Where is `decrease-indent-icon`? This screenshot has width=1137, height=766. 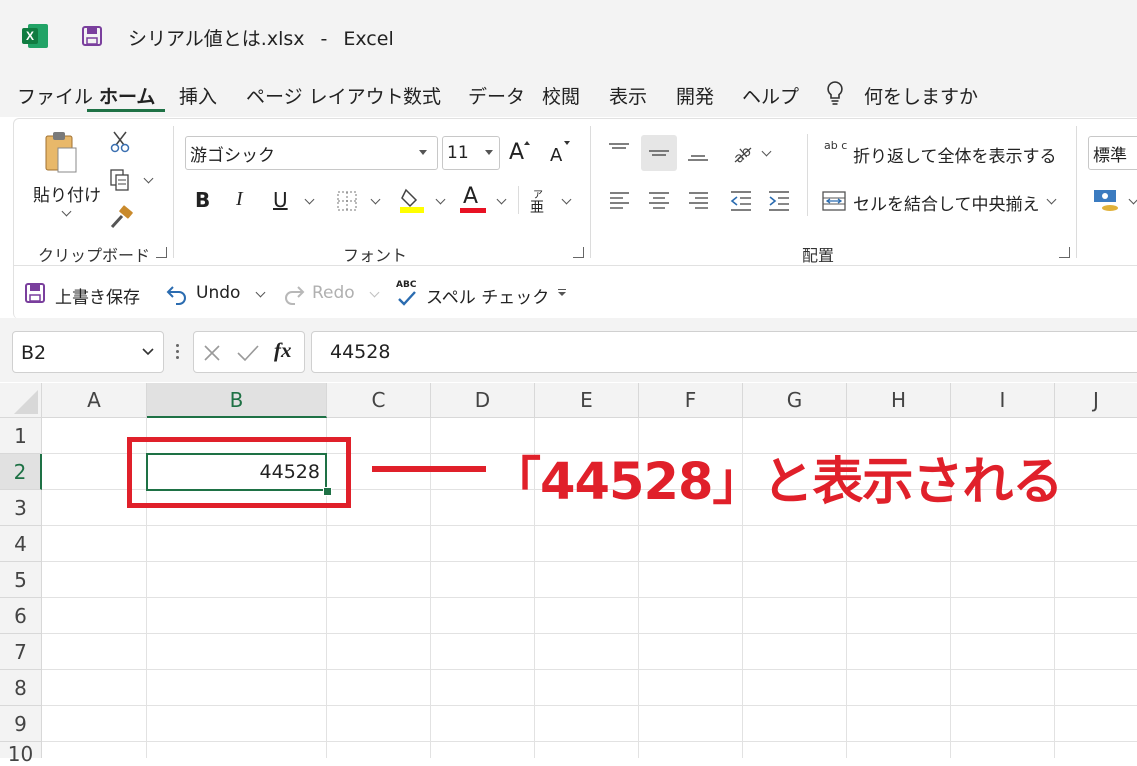 decrease-indent-icon is located at coordinates (741, 201).